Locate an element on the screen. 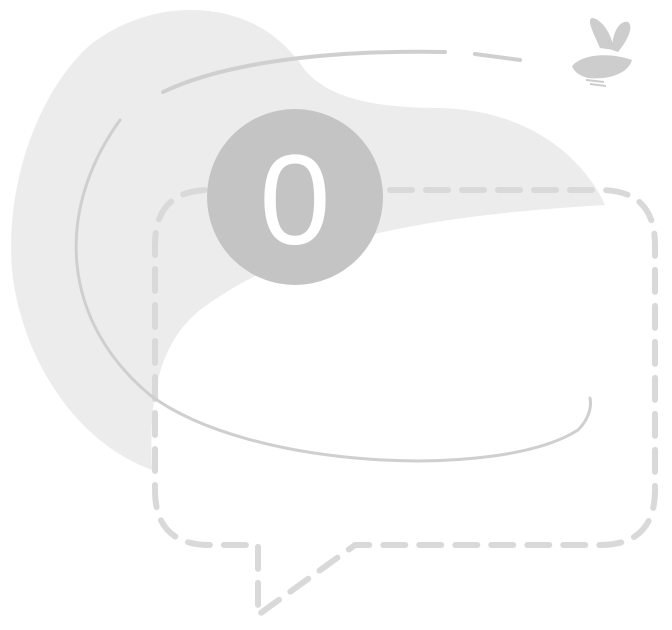 Image resolution: width=672 pixels, height=630 pixels. count-badge-text: 0 is located at coordinates (294, 200).